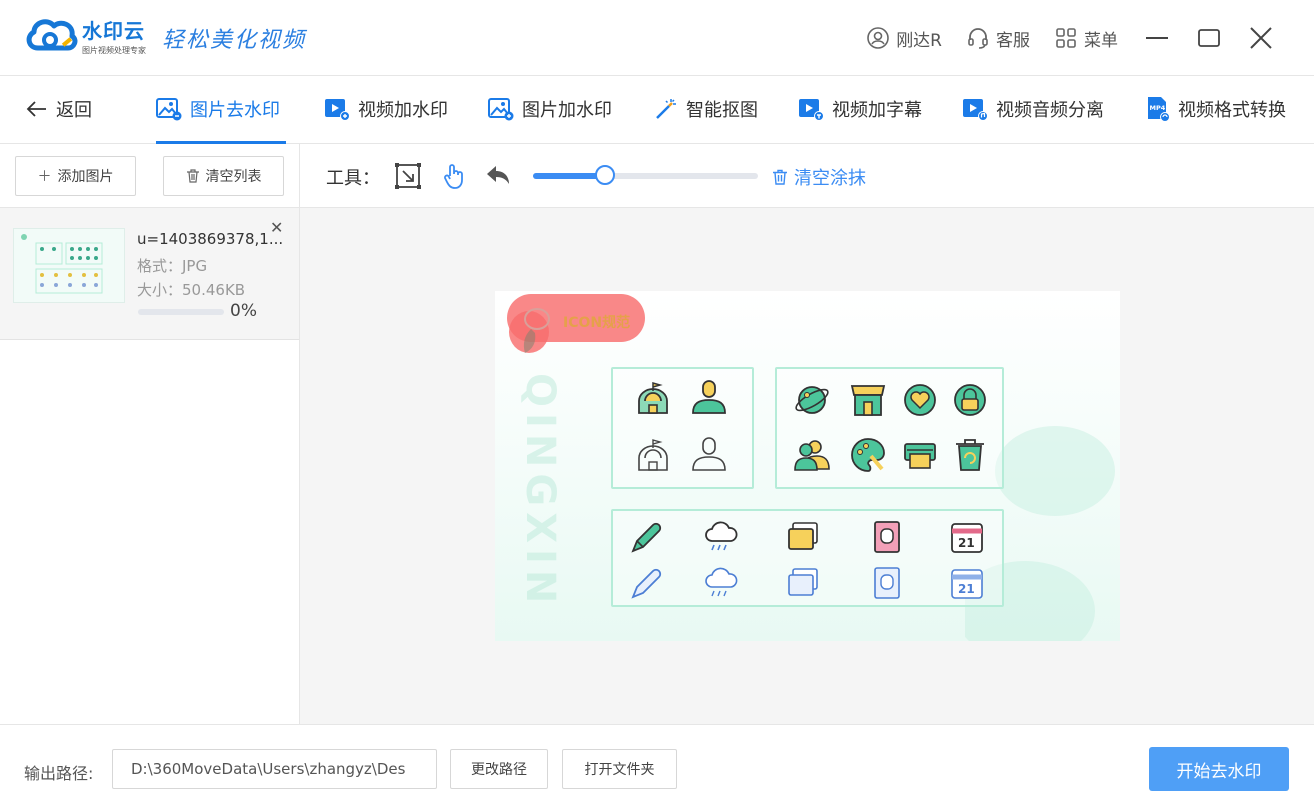 The image size is (1314, 810). I want to click on arrow-left-icon, so click(36, 109).